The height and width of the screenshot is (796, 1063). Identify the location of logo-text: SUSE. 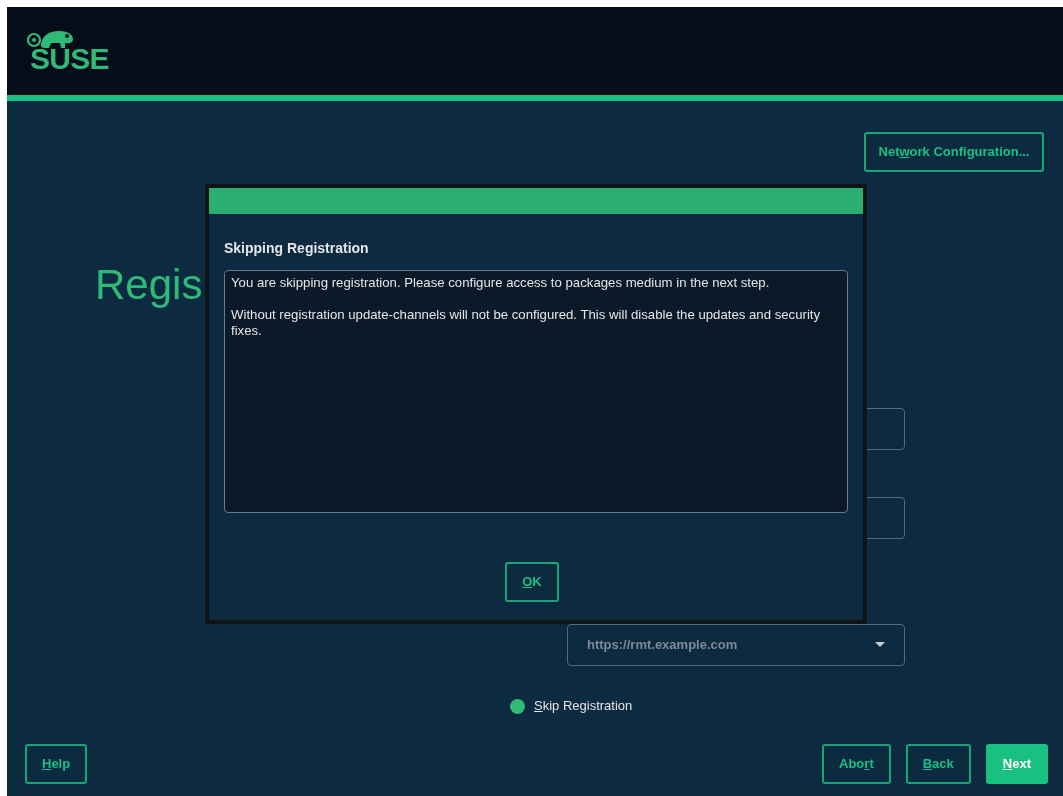
(69, 59).